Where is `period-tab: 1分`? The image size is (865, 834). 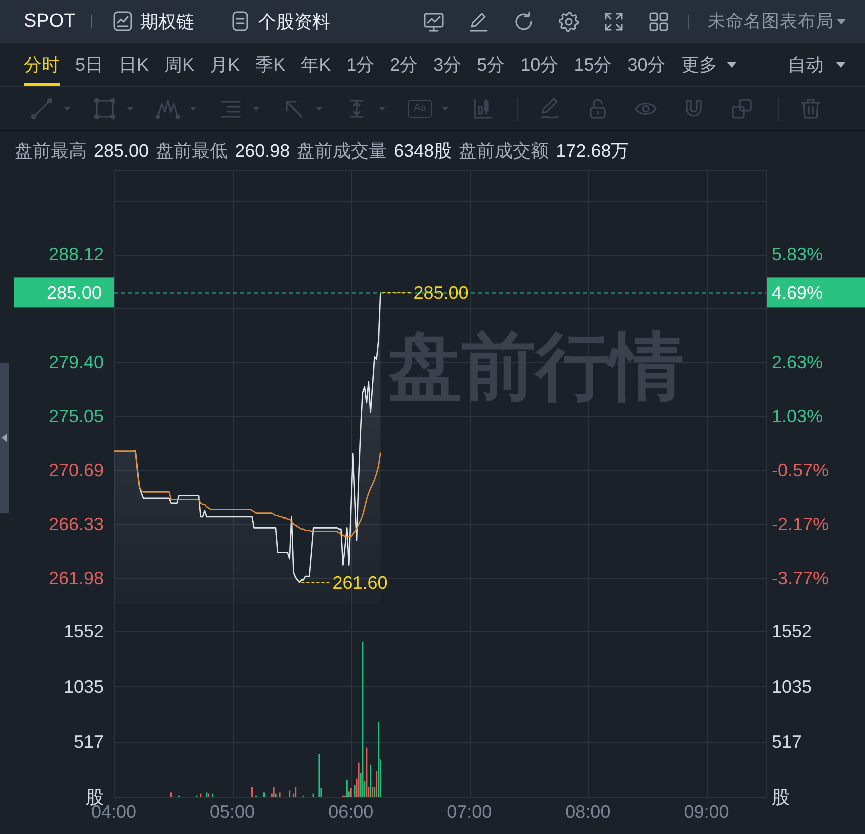 period-tab: 1分 is located at coordinates (360, 64).